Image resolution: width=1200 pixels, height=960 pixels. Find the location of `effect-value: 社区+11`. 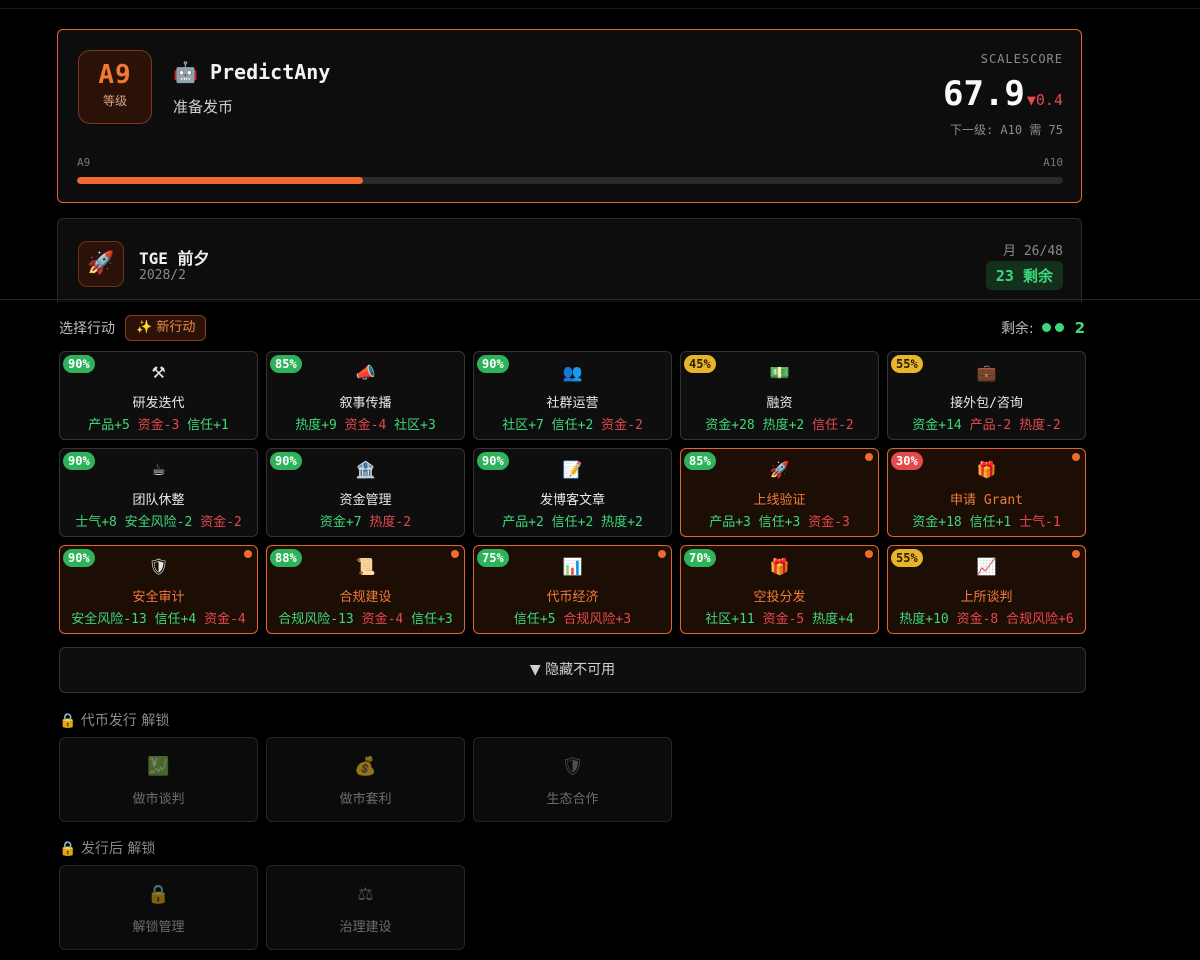

effect-value: 社区+11 is located at coordinates (730, 619).